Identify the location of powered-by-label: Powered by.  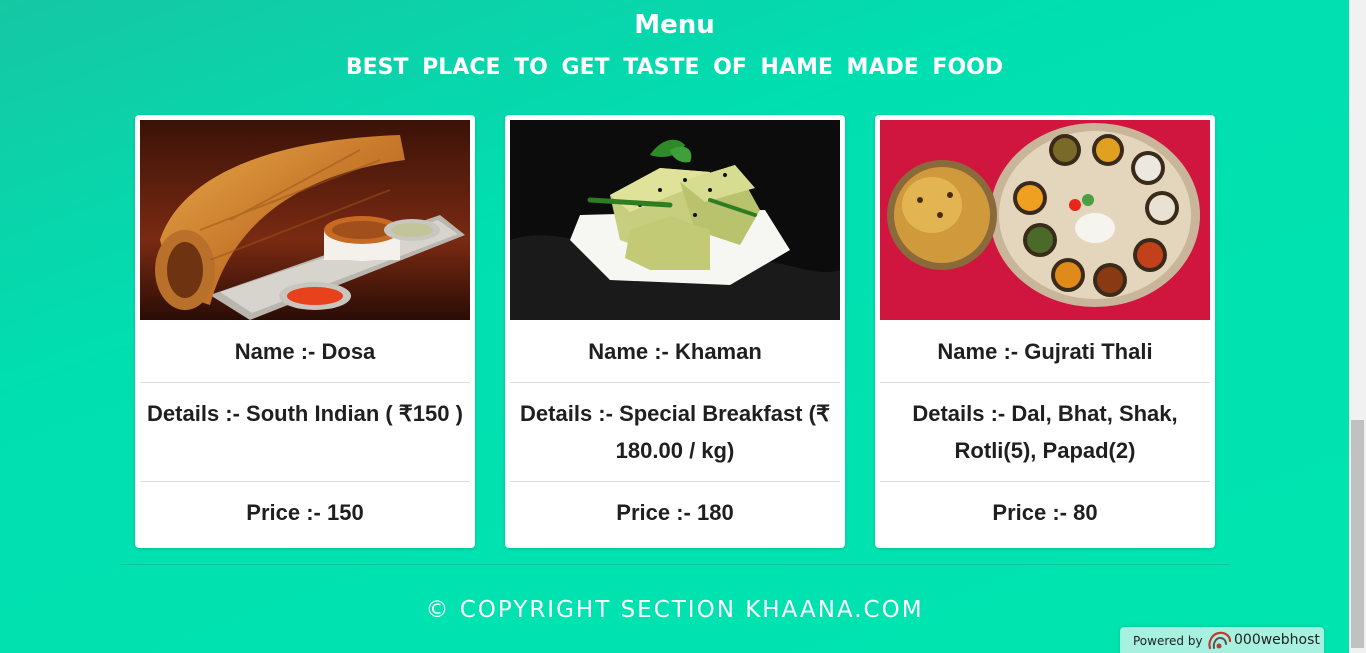
(1168, 641).